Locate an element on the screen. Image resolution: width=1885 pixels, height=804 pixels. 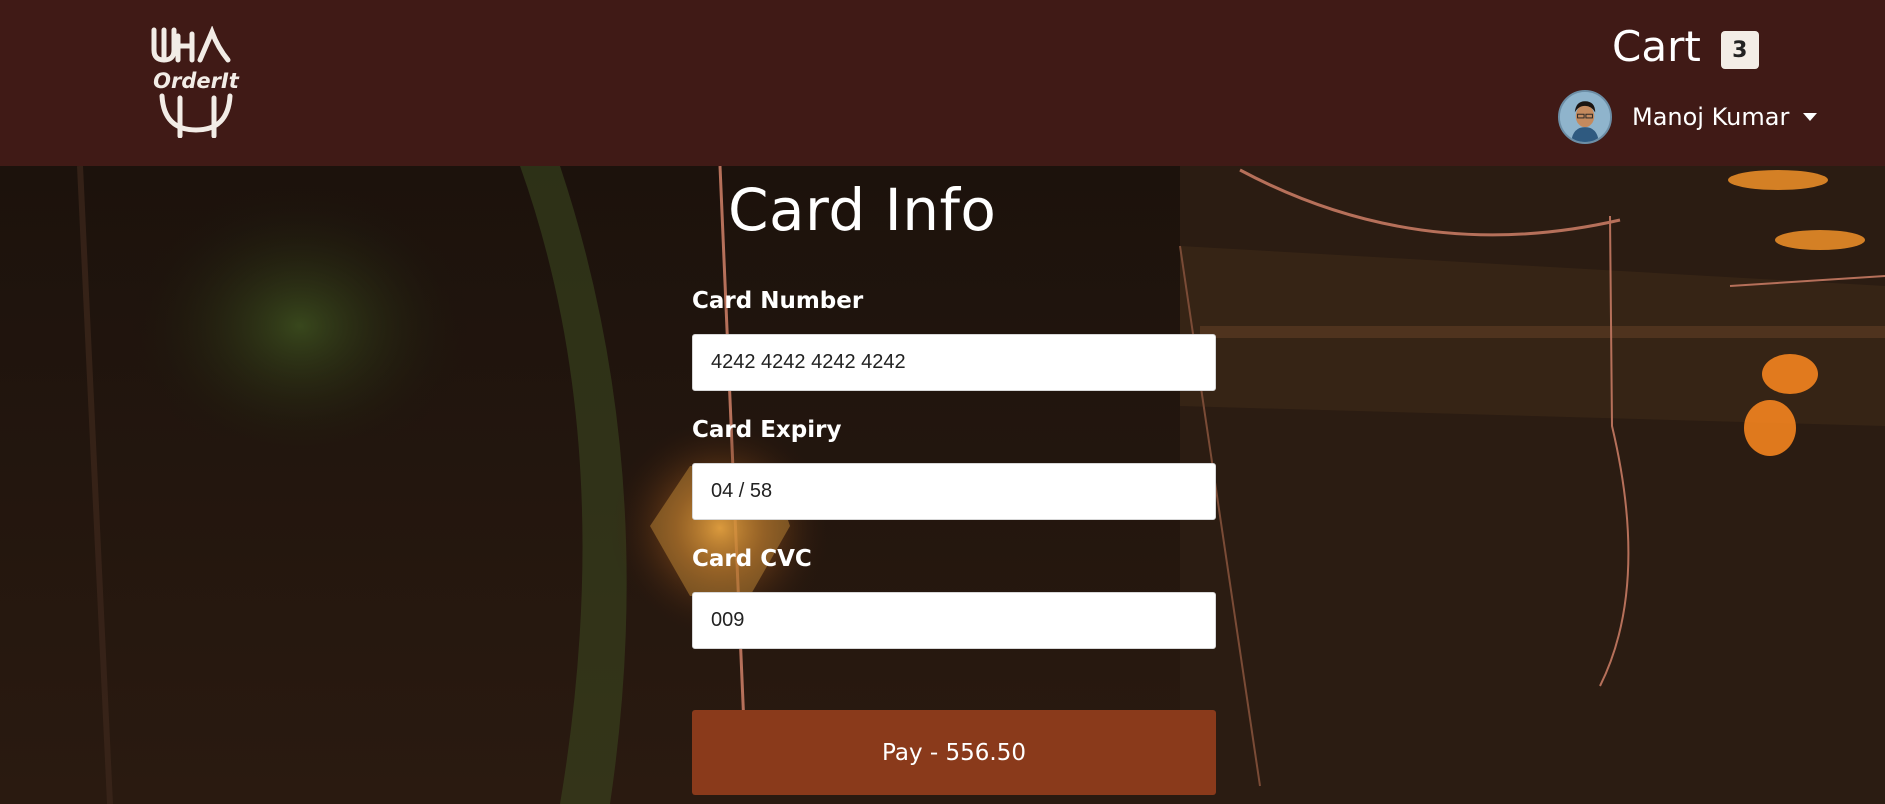
svg-text: OrderIt is located at coordinates (196, 81).